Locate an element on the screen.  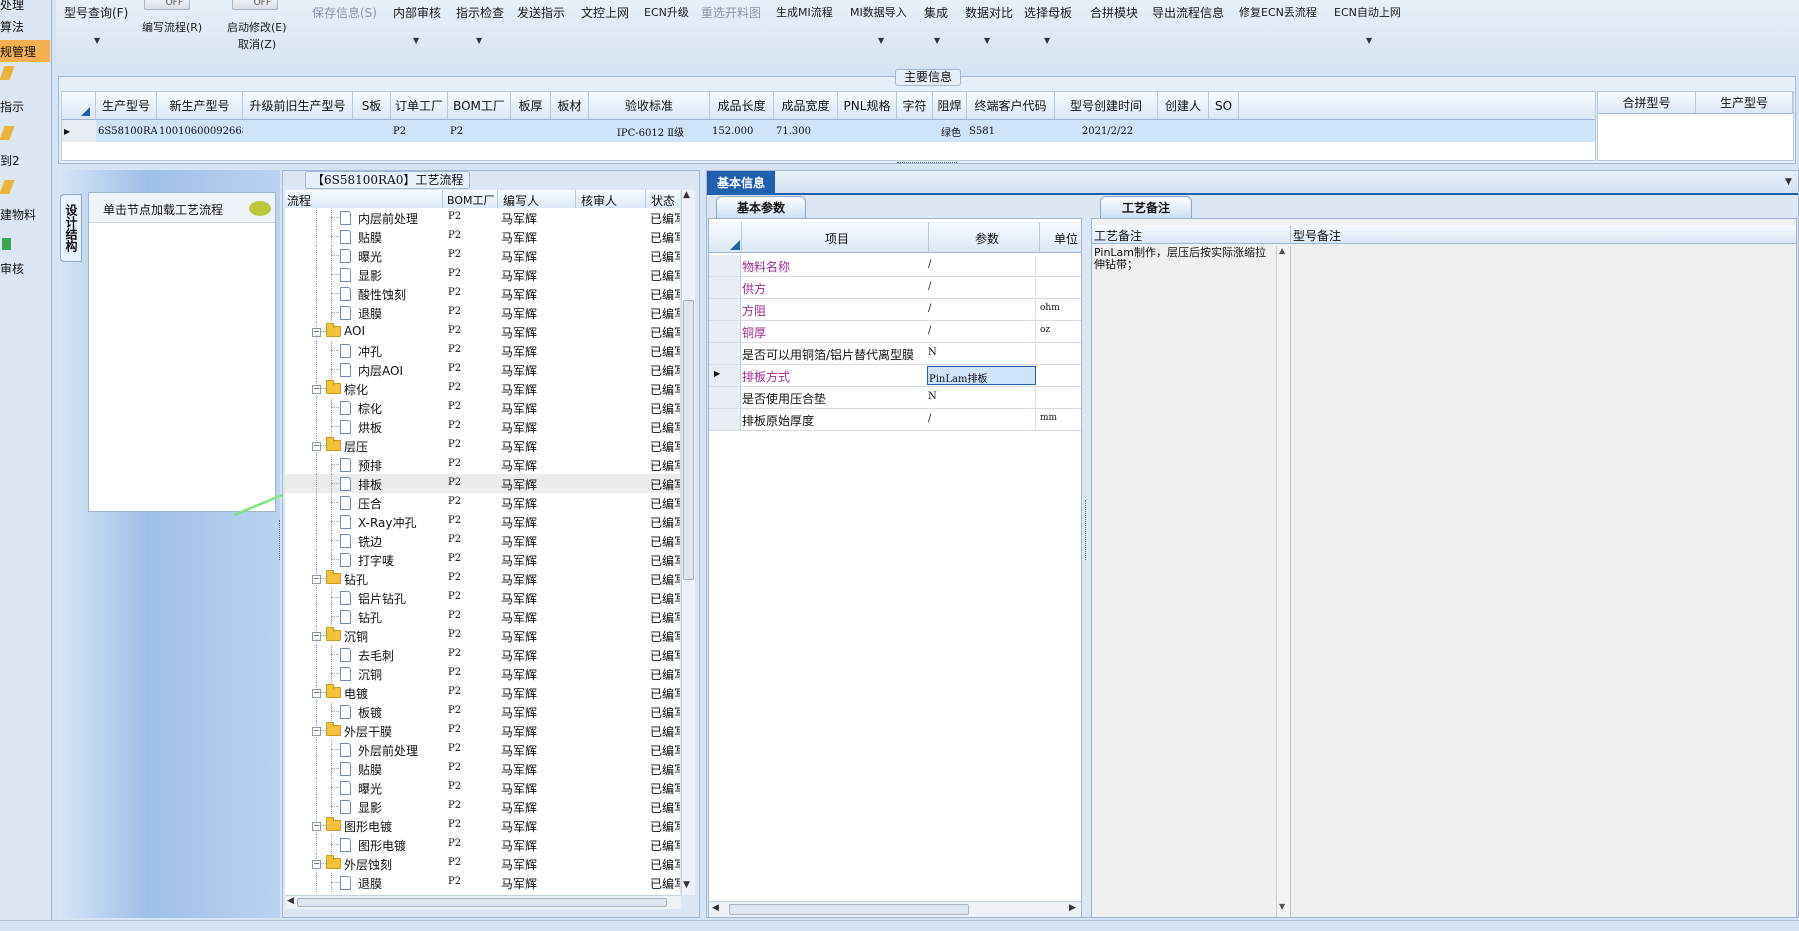
repair-ecn-button: 修复ECN丢流程 is located at coordinates (1278, 12).